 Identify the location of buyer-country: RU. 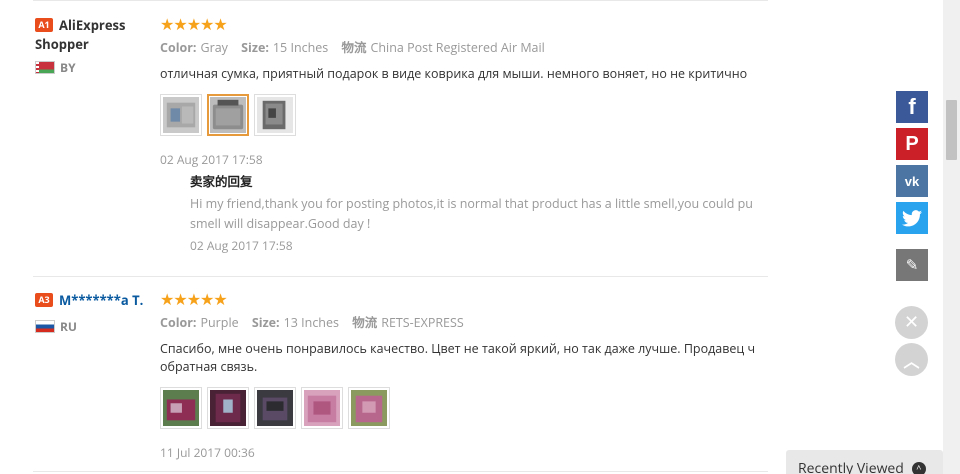
(92, 327).